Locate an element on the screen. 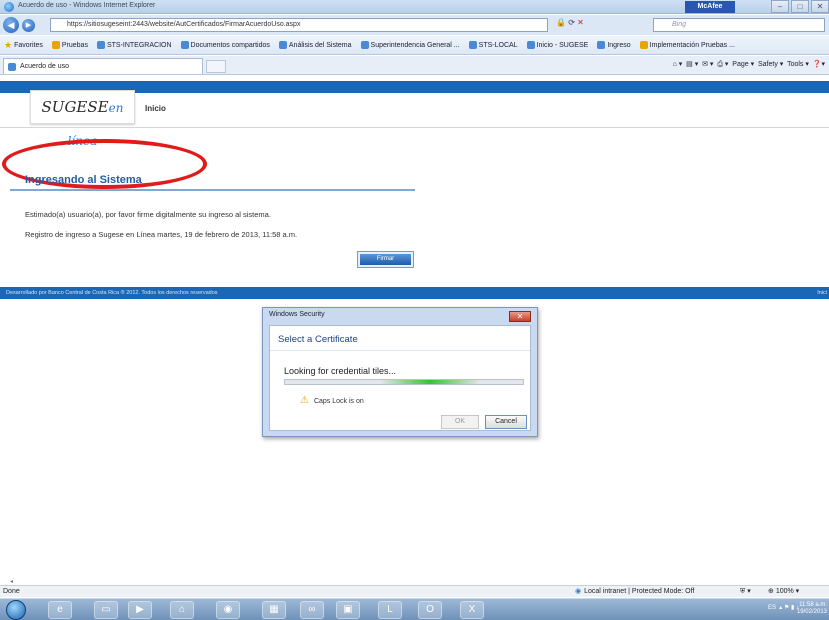  refresh-icon: ⟳ is located at coordinates (571, 22).